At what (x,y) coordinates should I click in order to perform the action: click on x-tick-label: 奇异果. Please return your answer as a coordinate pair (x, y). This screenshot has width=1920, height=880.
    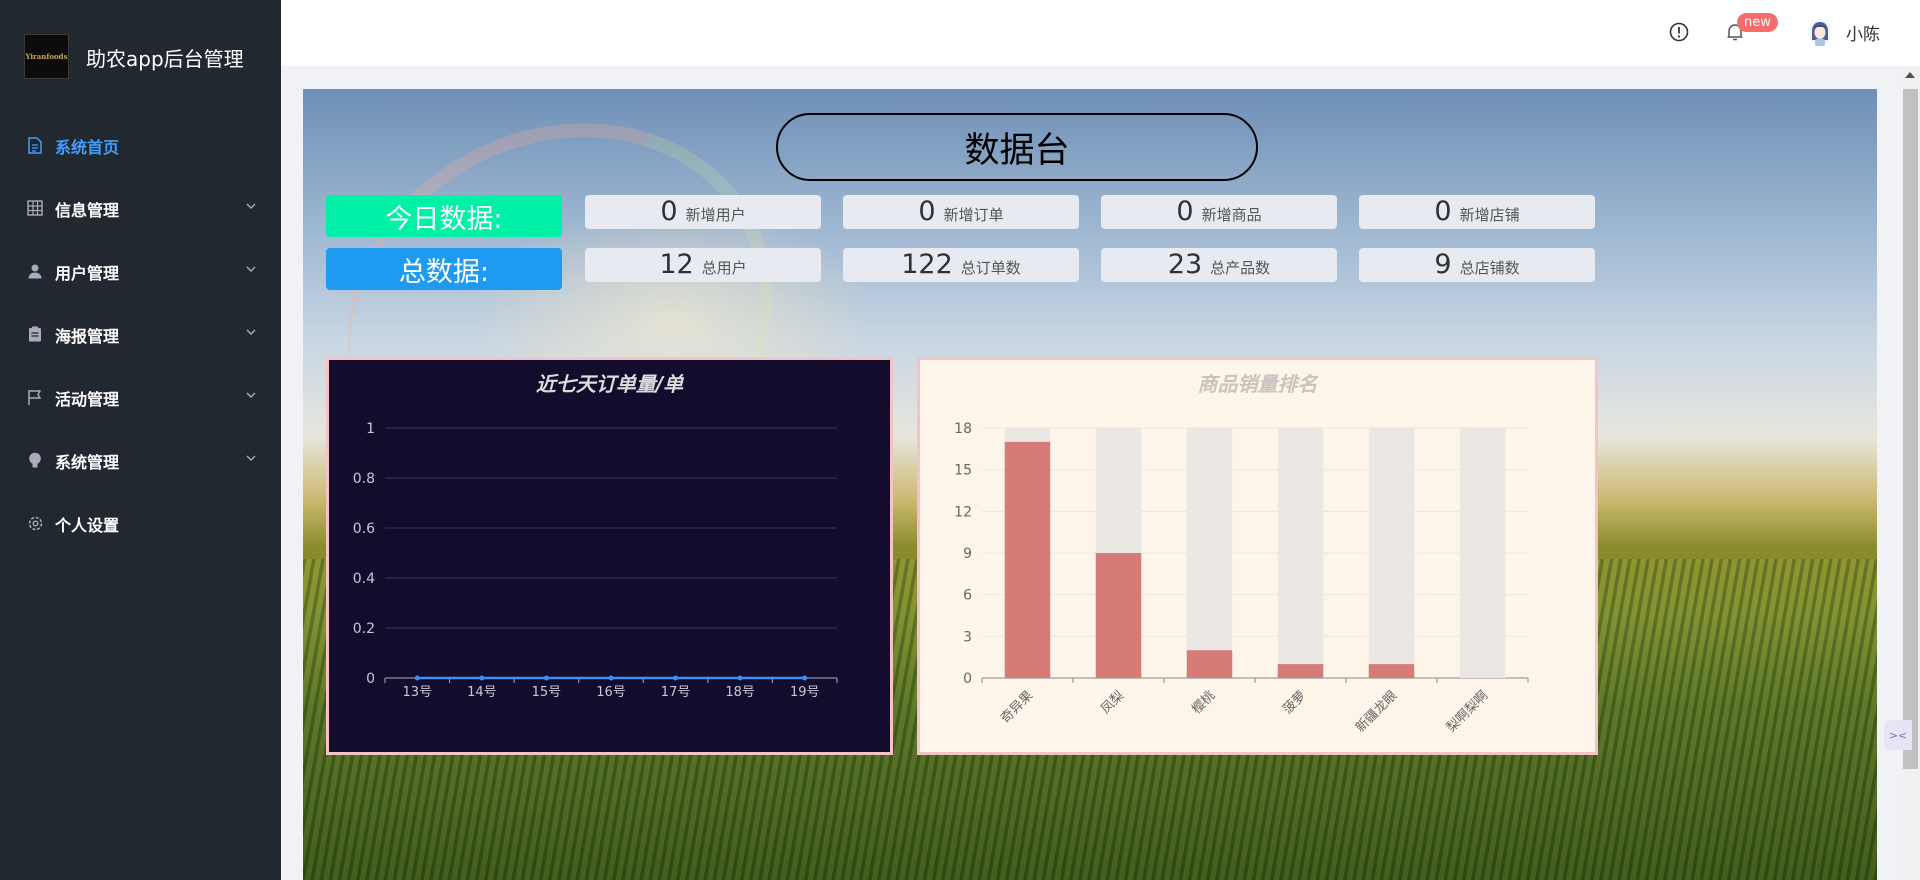
    Looking at the image, I should click on (1016, 707).